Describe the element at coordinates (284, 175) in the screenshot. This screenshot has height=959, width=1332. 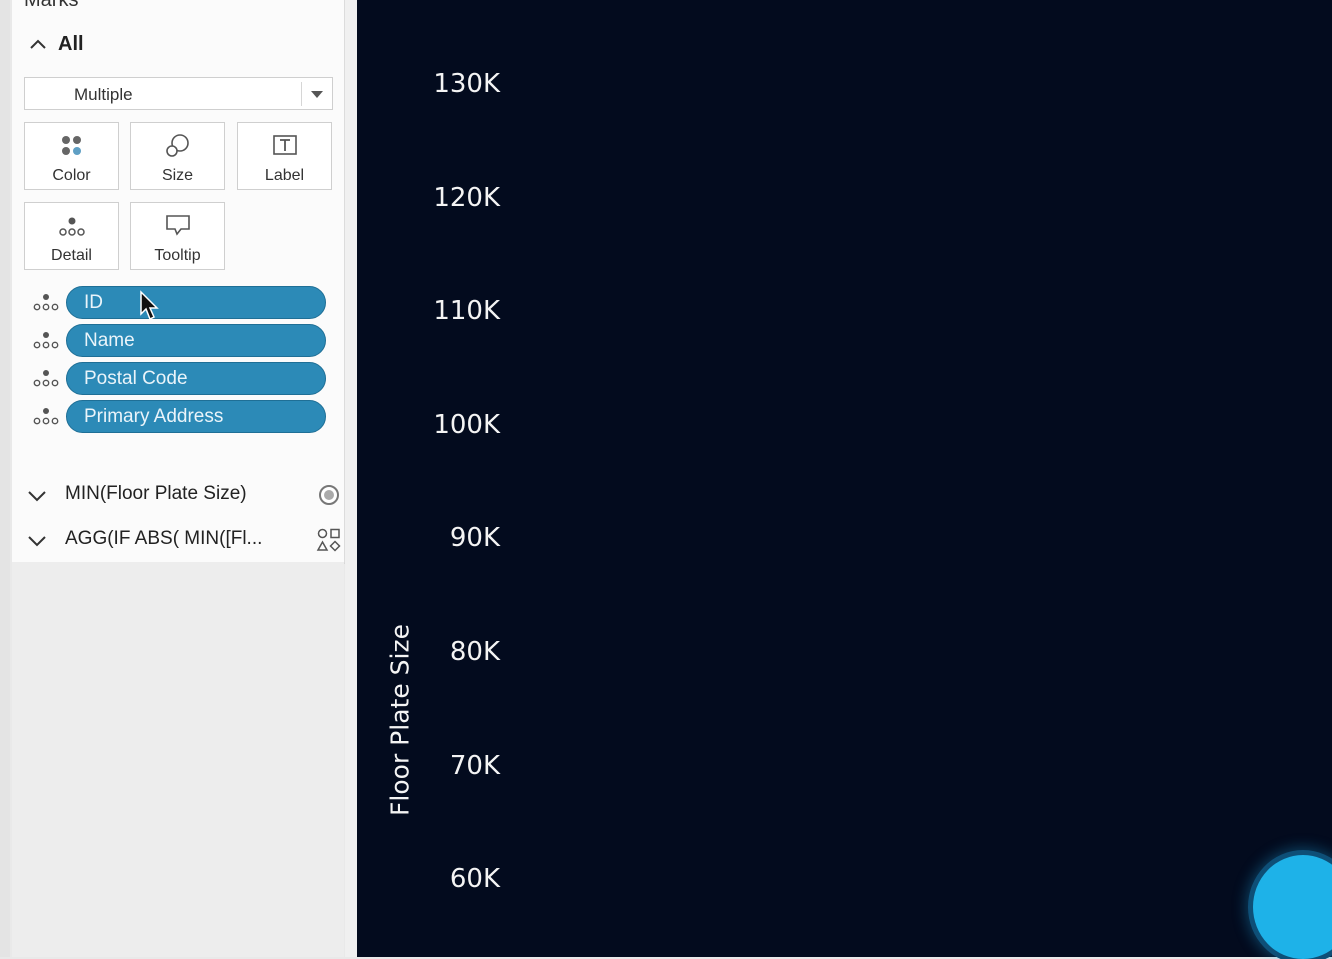
I see `label-label: Label` at that location.